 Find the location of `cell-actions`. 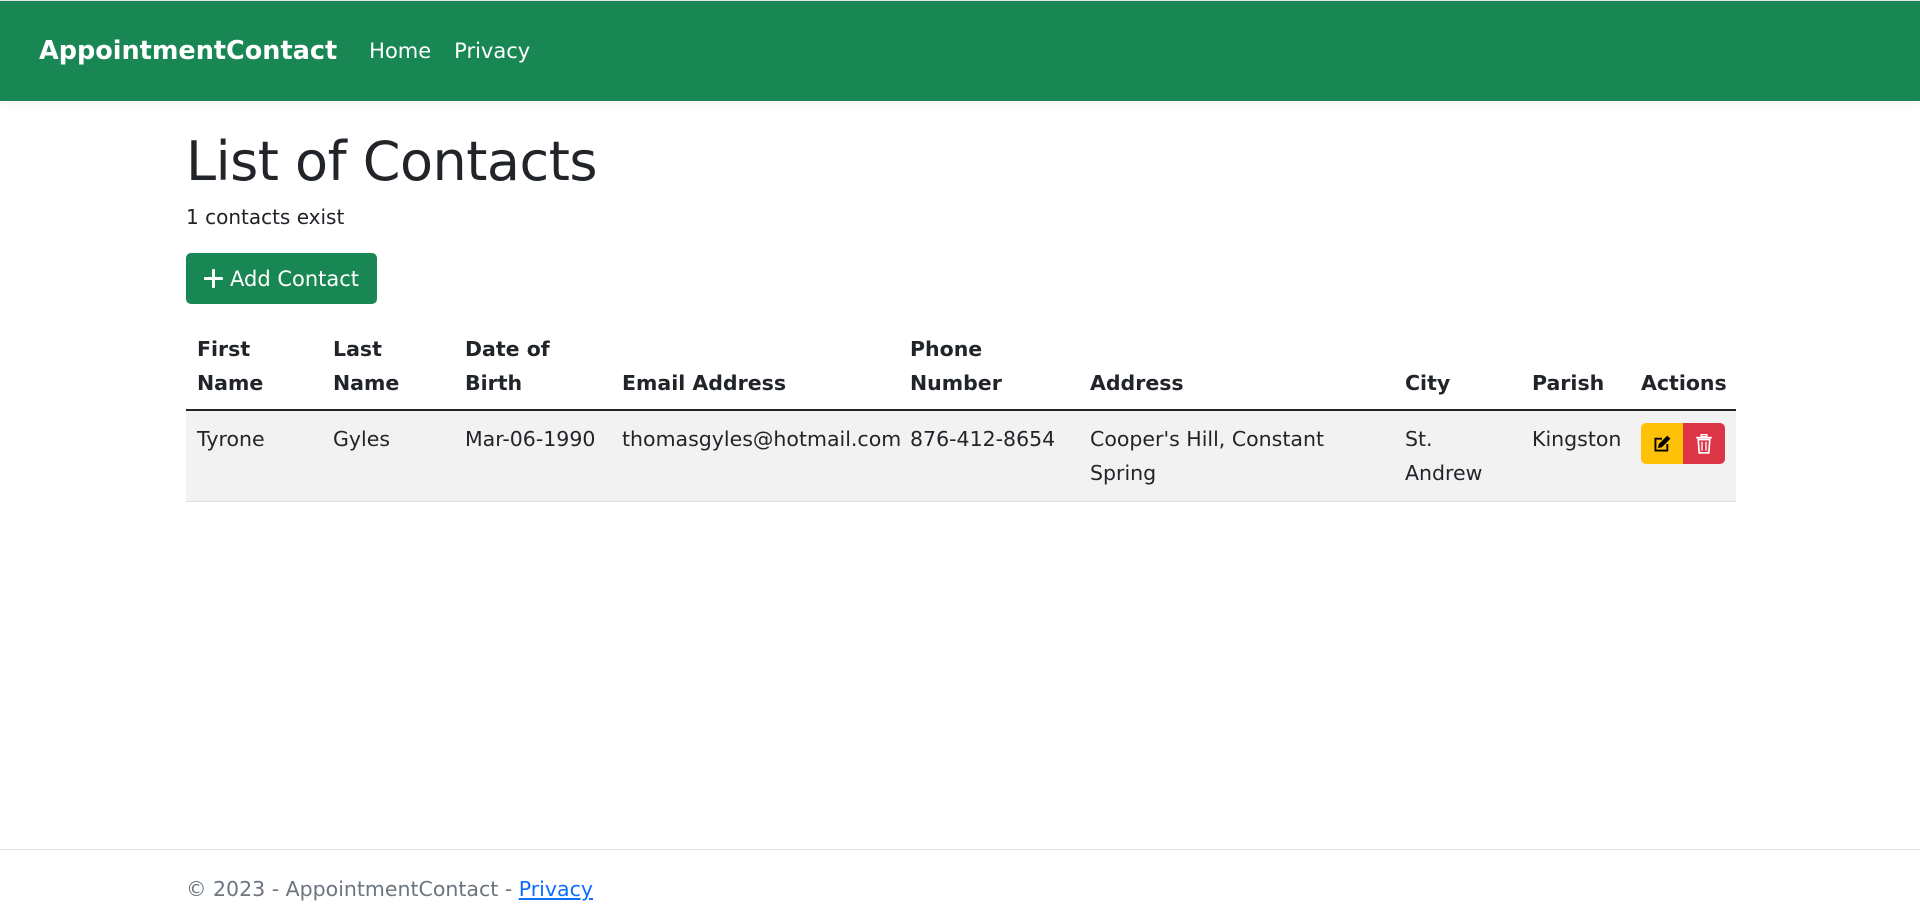

cell-actions is located at coordinates (1683, 456).